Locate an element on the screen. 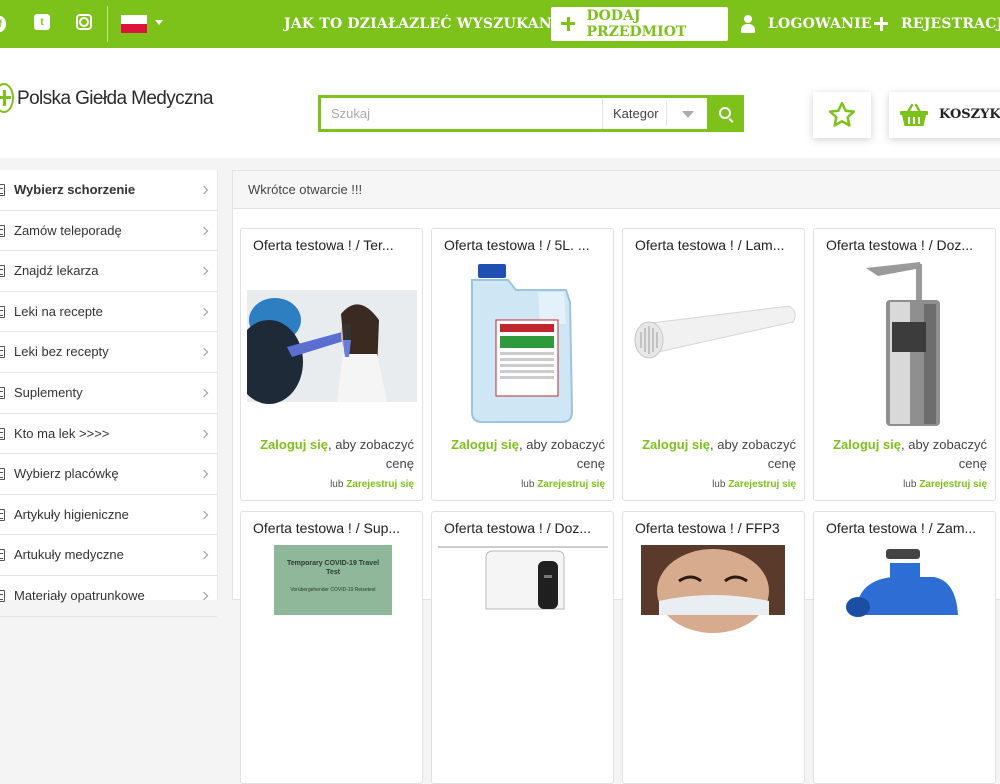 This screenshot has height=784, width=1000. search-icon is located at coordinates (724, 112).